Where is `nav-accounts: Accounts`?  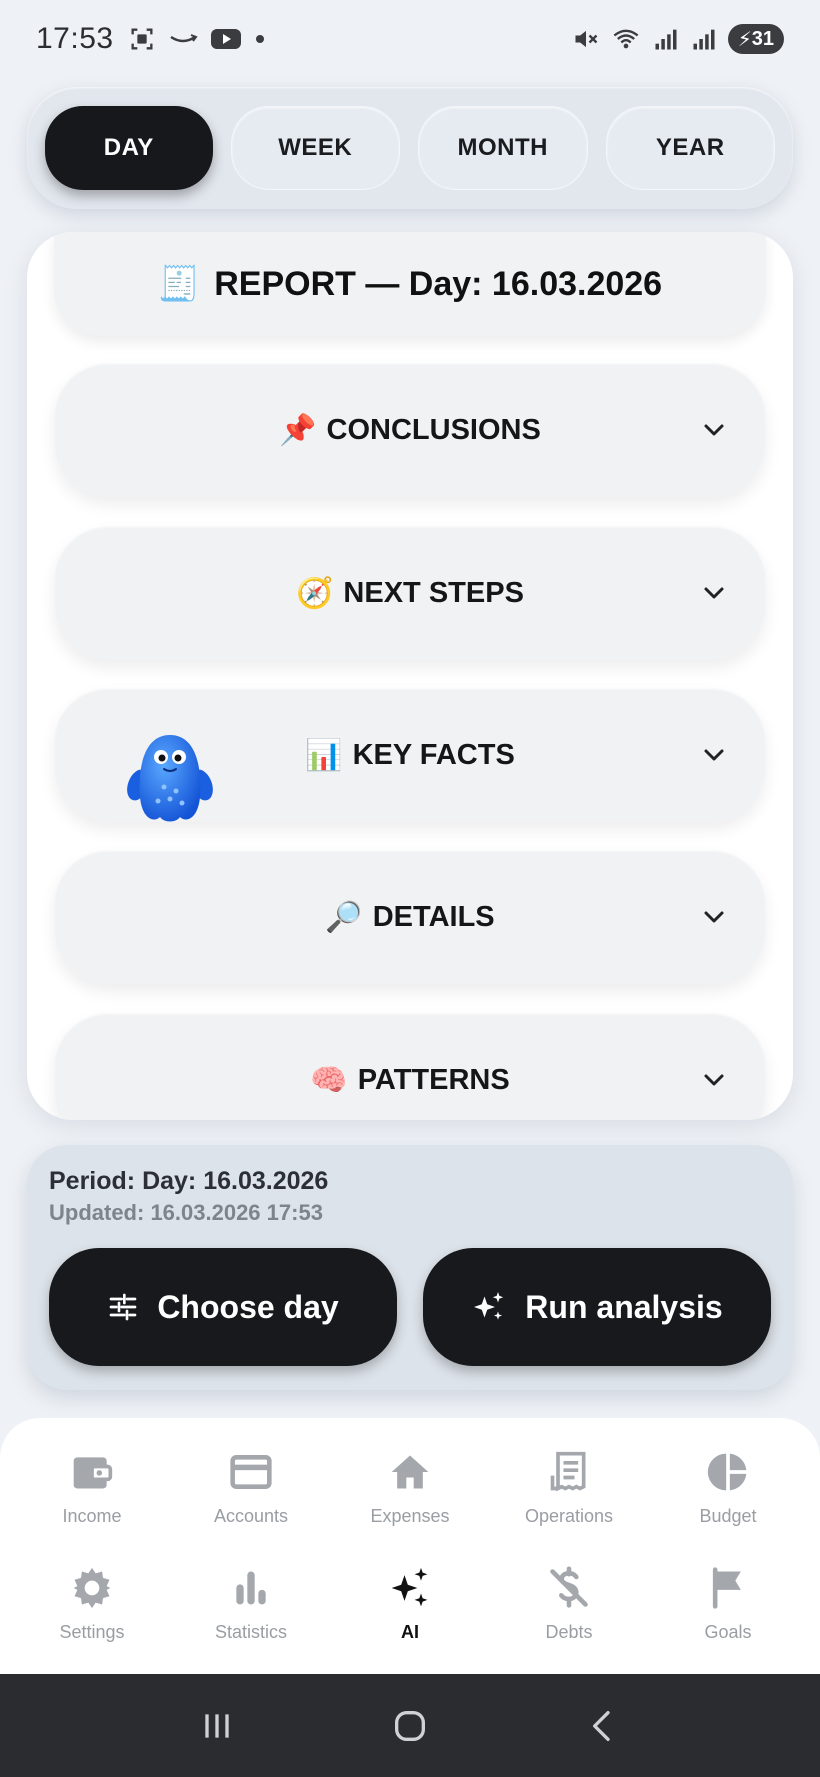 nav-accounts: Accounts is located at coordinates (251, 1488).